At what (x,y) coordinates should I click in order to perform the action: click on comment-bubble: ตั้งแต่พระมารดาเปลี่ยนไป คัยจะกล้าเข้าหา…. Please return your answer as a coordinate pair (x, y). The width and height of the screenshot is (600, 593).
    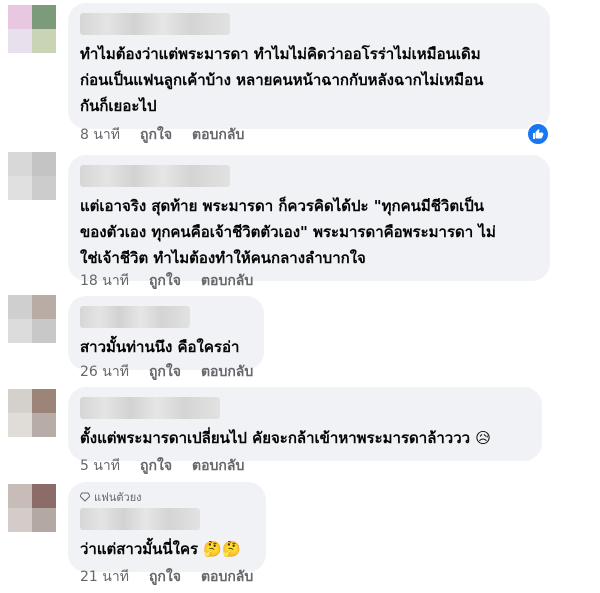
    Looking at the image, I should click on (305, 424).